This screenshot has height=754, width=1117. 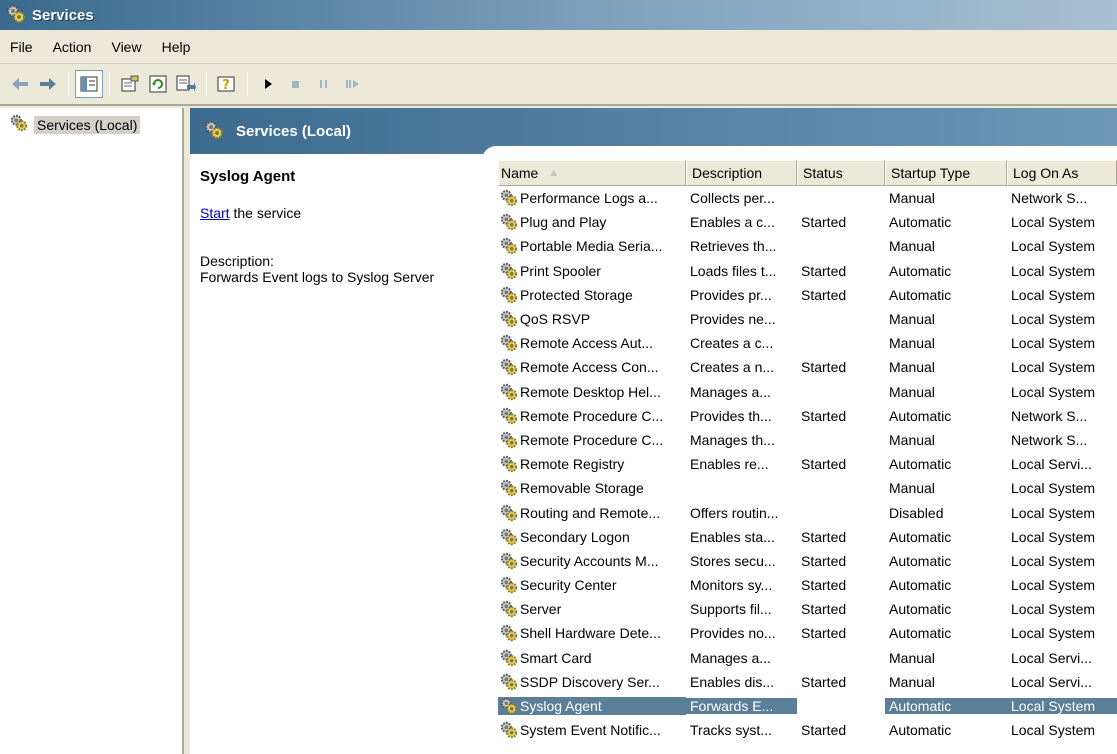 I want to click on refresh-icon, so click(x=158, y=84).